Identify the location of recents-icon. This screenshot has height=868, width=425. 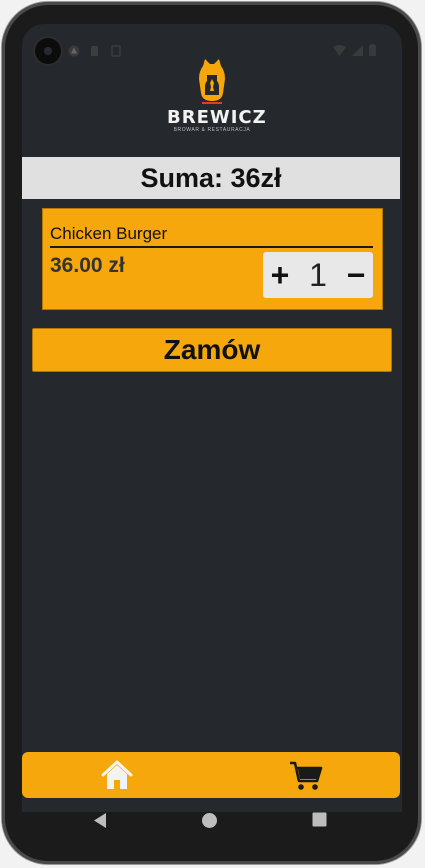
(319, 822).